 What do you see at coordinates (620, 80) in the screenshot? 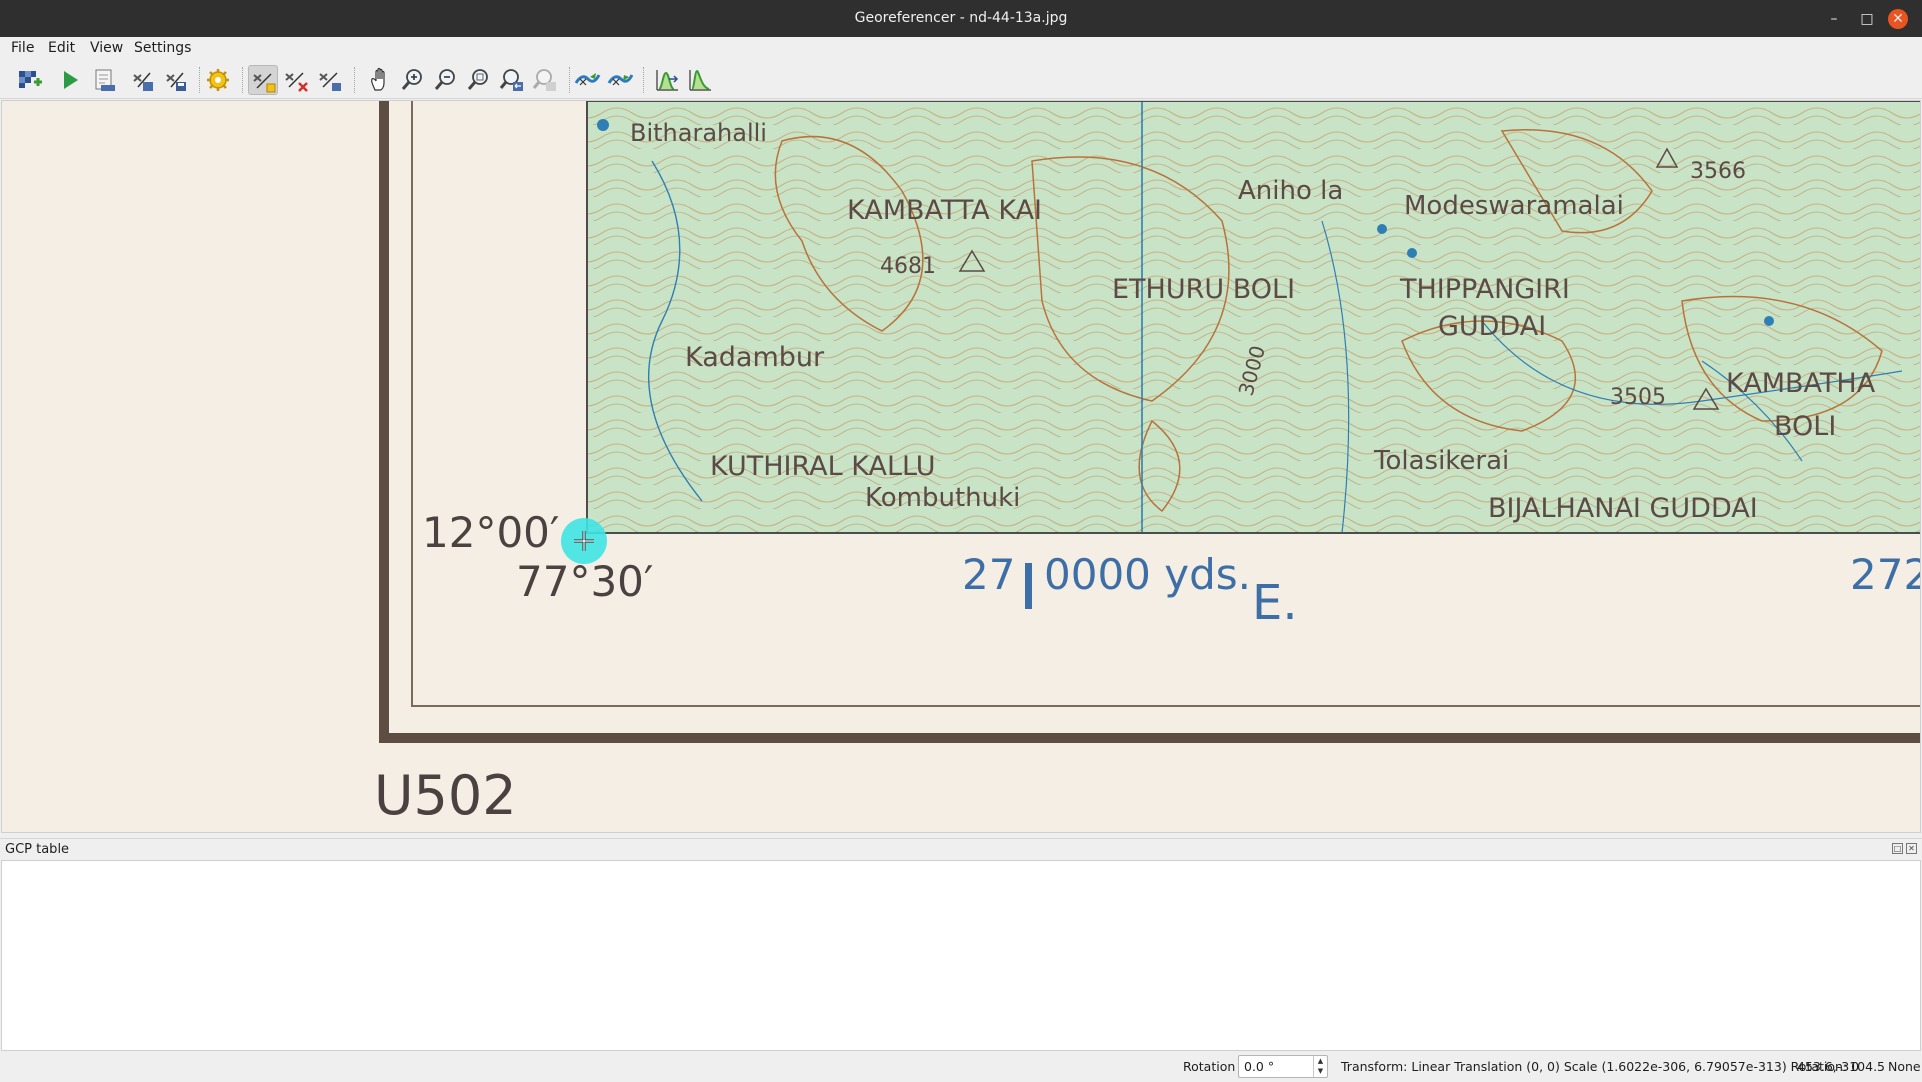
I see `link-qgis-to-georeferencer-icon` at bounding box center [620, 80].